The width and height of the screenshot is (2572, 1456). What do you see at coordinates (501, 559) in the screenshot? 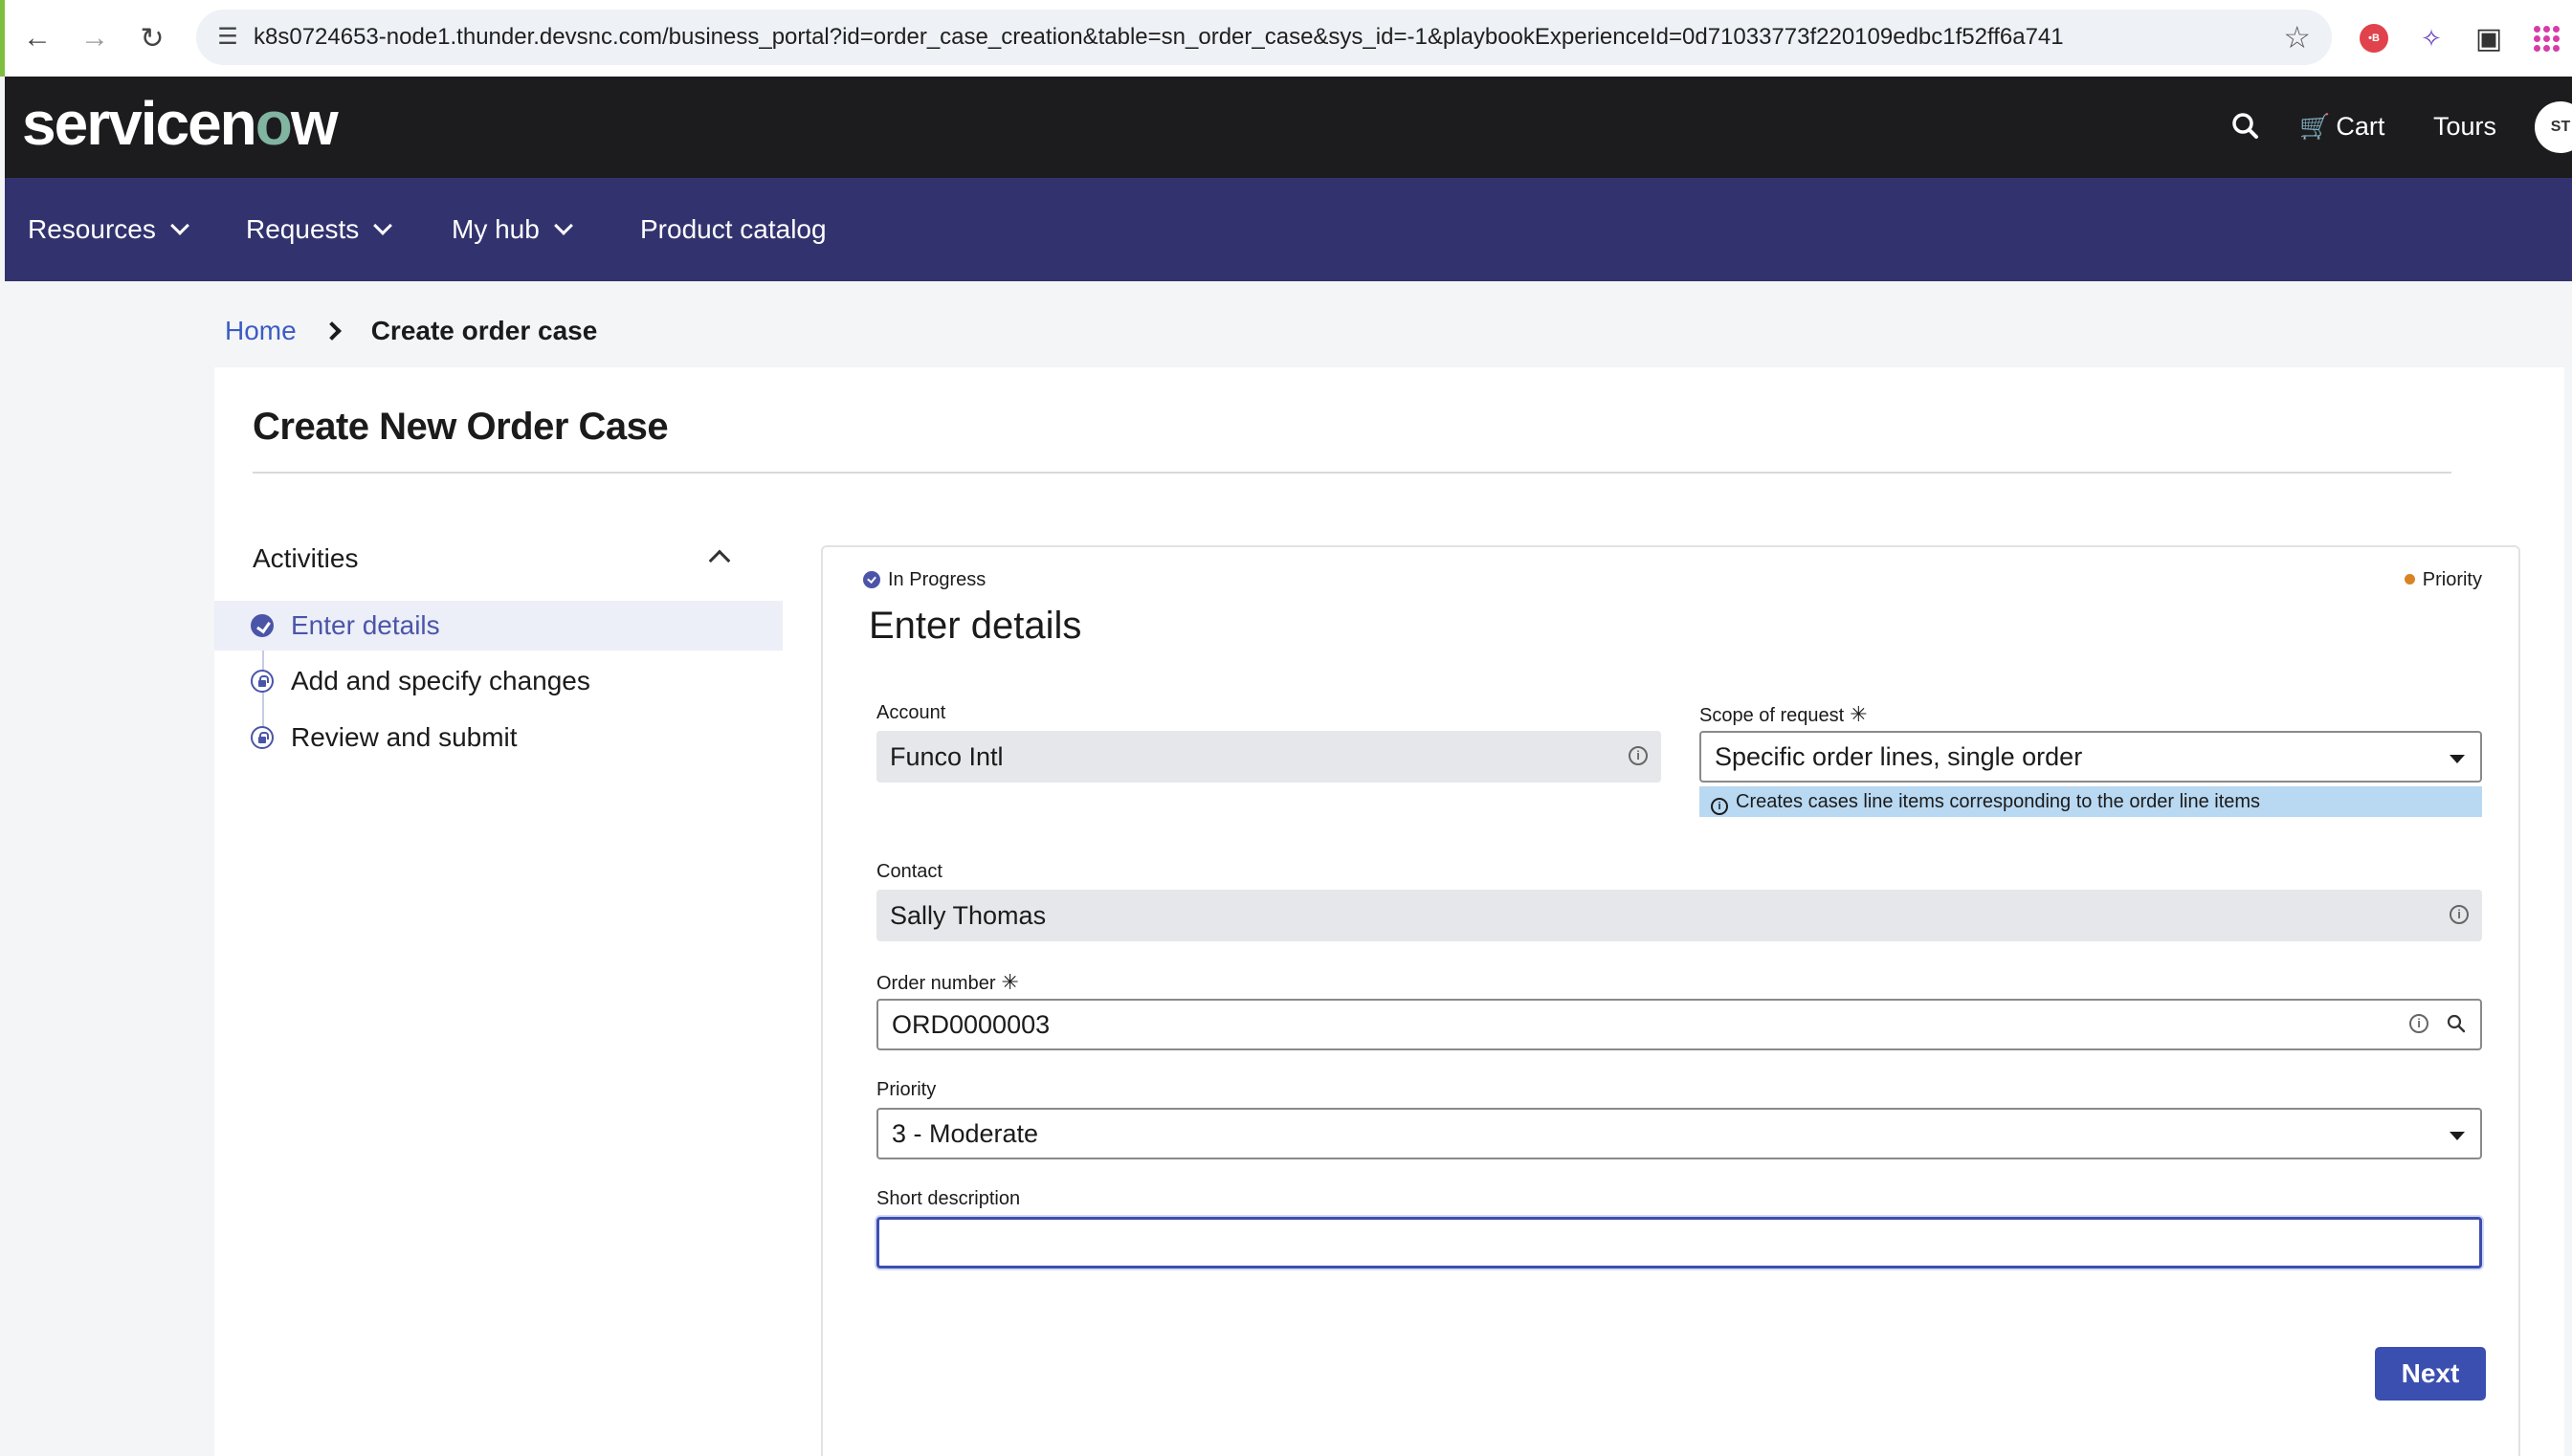
I see `activities-header: Activities` at bounding box center [501, 559].